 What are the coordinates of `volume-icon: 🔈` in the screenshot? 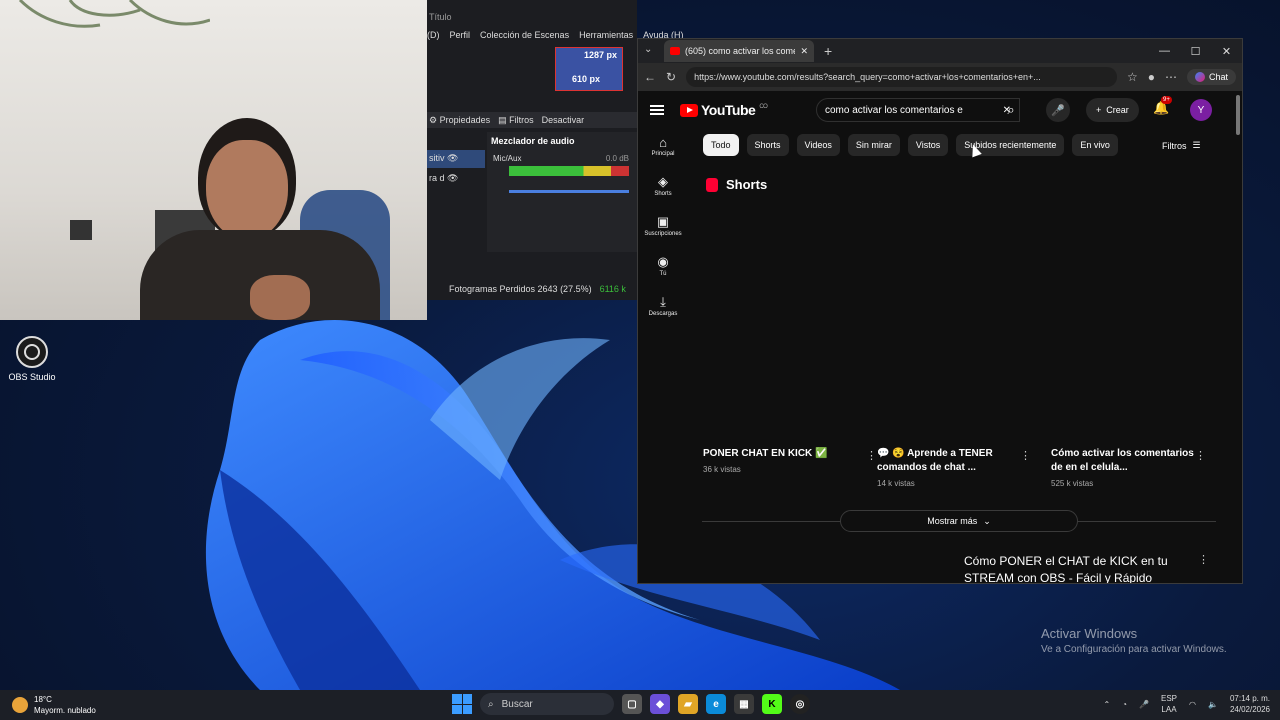 It's located at (1213, 704).